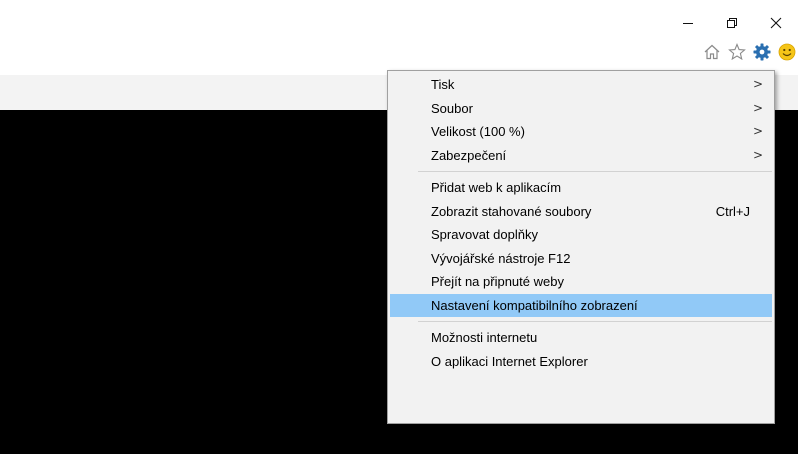  I want to click on menu-item-label: Soubor, so click(452, 108).